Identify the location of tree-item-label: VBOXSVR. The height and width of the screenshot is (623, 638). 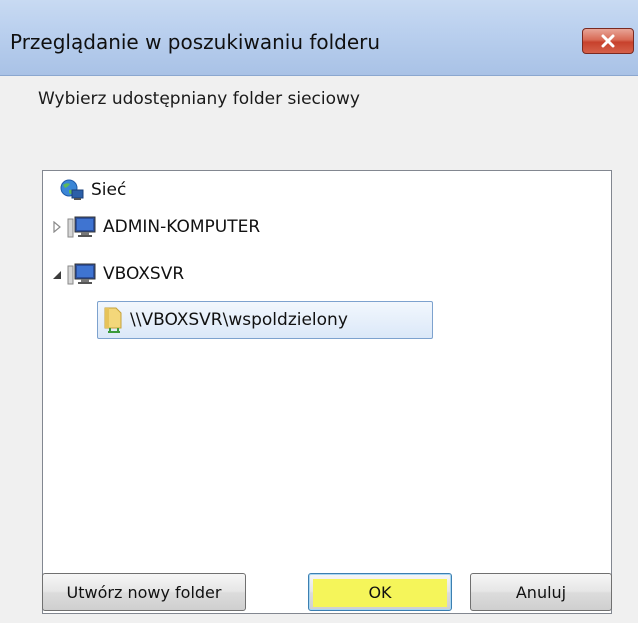
(144, 274).